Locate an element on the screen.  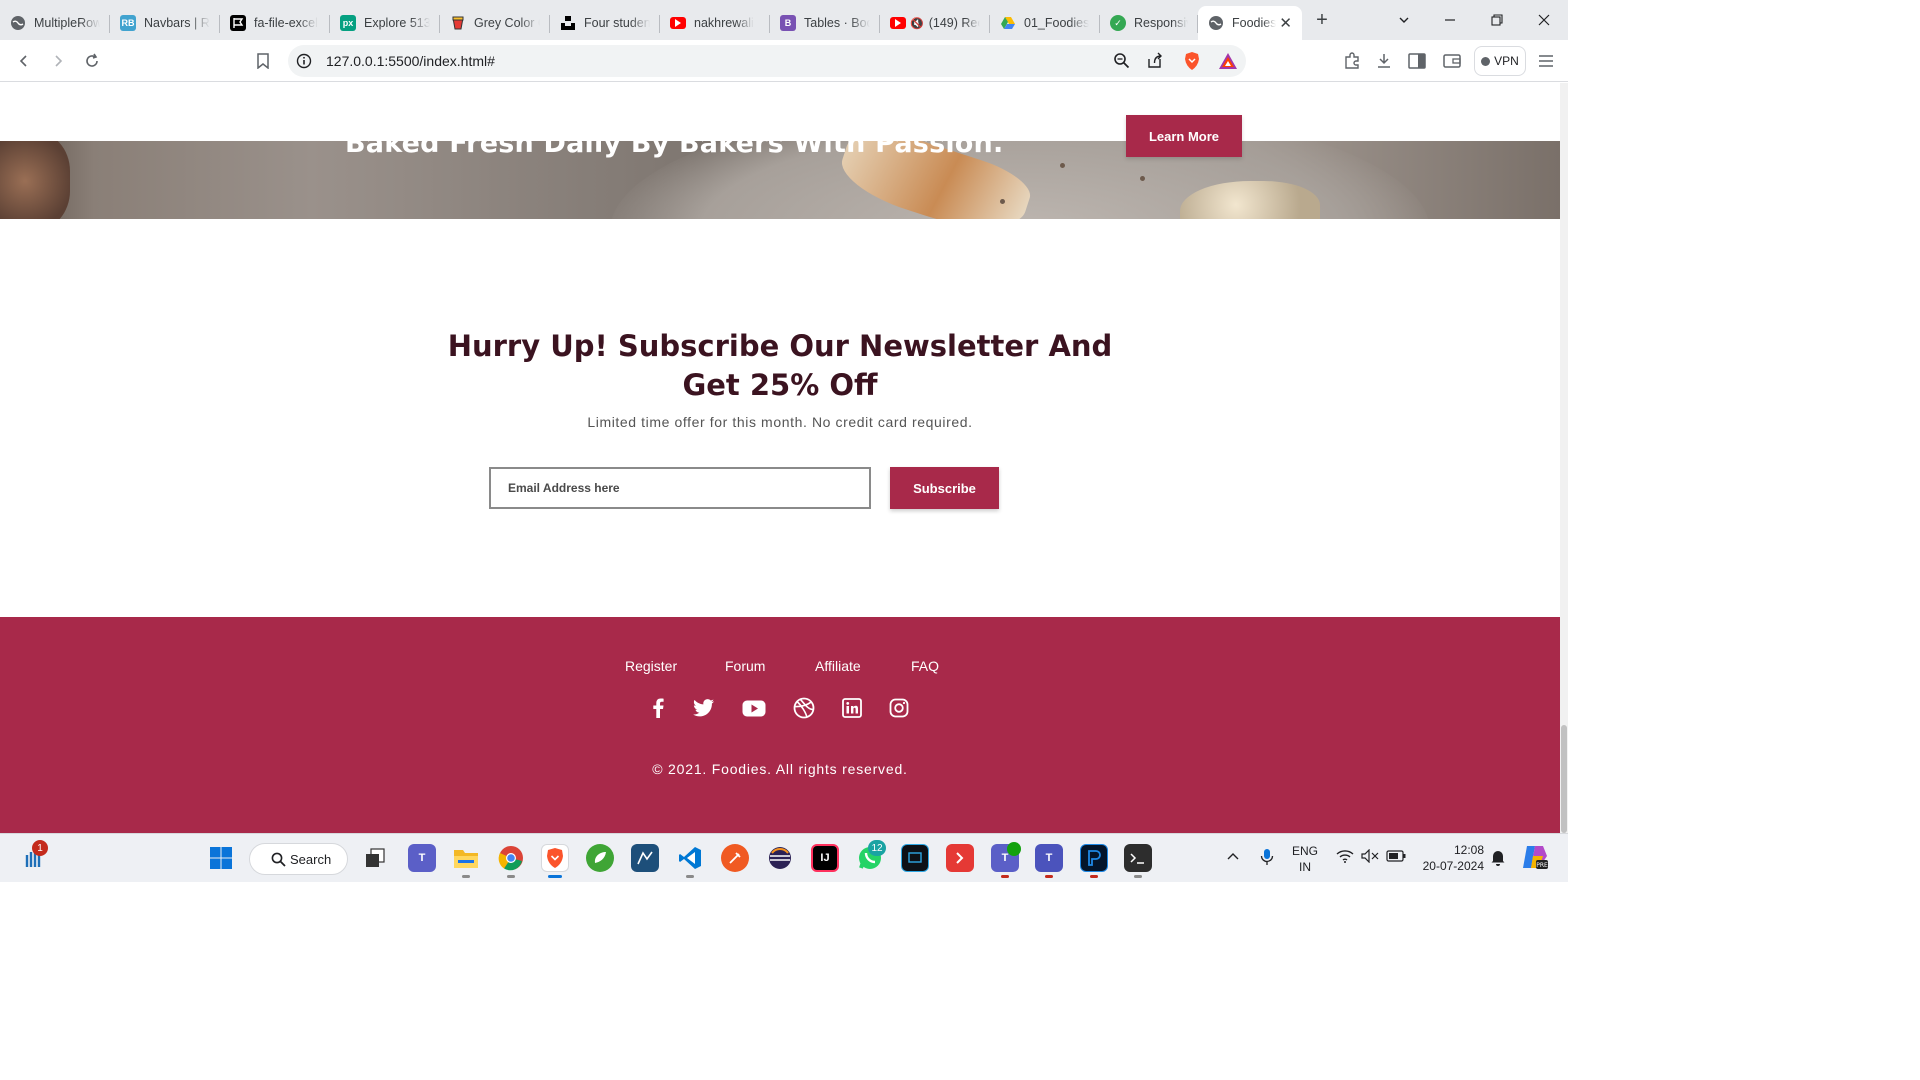
chrome-icon is located at coordinates (511, 858).